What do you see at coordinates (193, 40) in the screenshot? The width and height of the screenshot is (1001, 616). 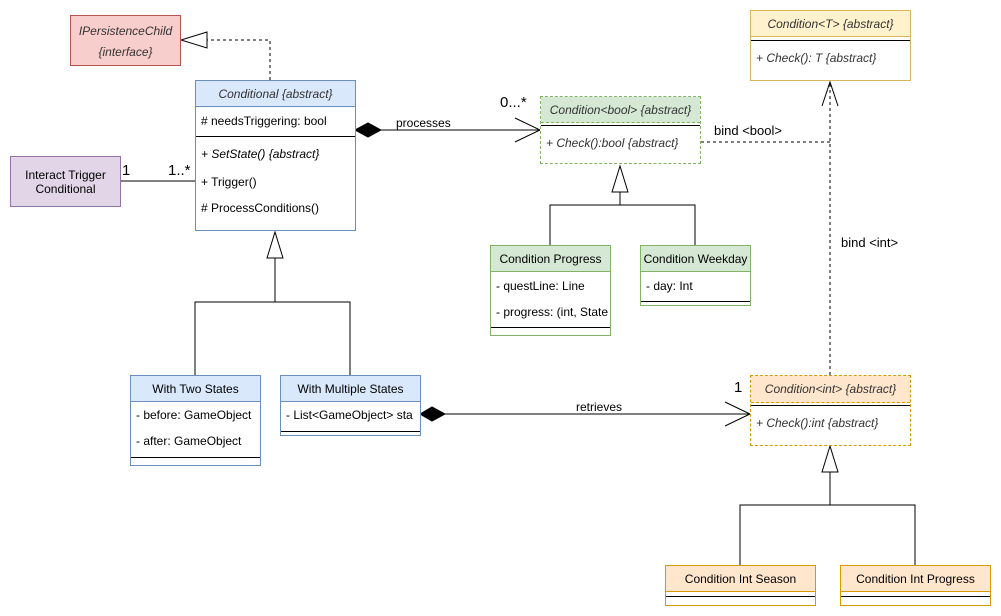 I see `realization-arrowhead` at bounding box center [193, 40].